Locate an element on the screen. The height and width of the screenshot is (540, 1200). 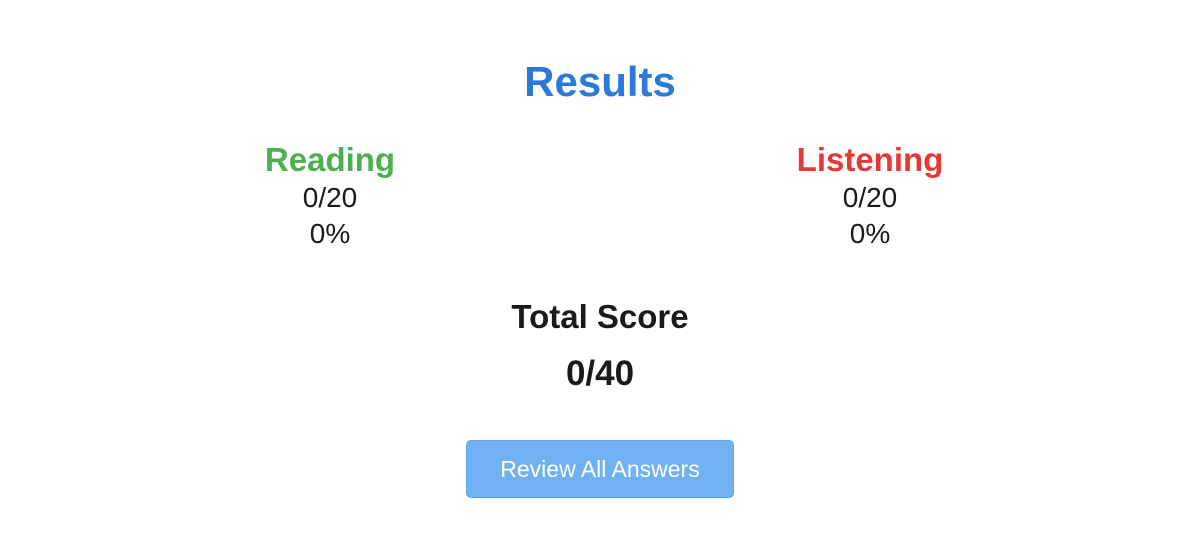
reading-title: Reading is located at coordinates (330, 159).